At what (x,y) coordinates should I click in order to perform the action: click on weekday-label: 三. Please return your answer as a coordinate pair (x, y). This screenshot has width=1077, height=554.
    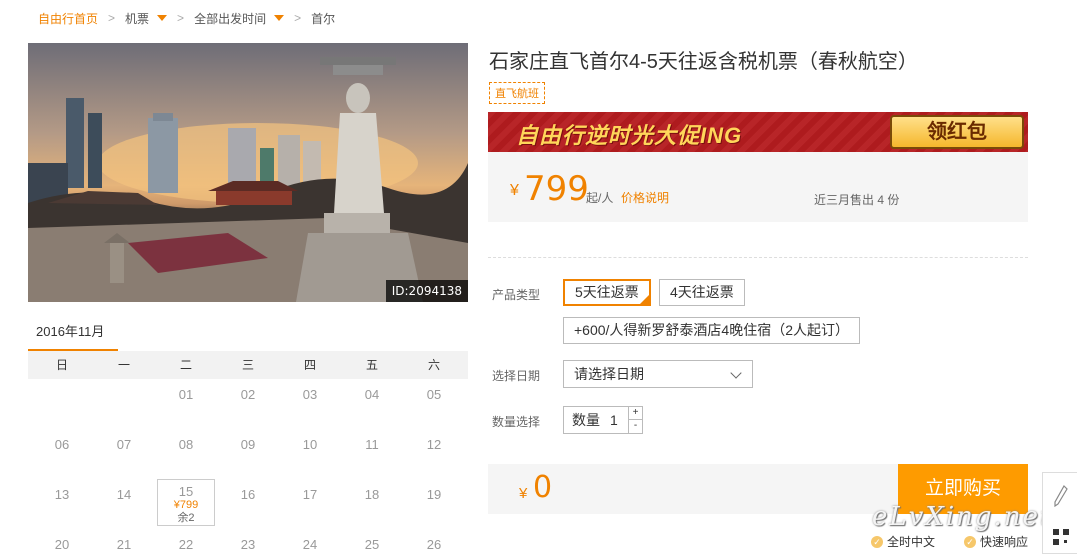
    Looking at the image, I should click on (247, 365).